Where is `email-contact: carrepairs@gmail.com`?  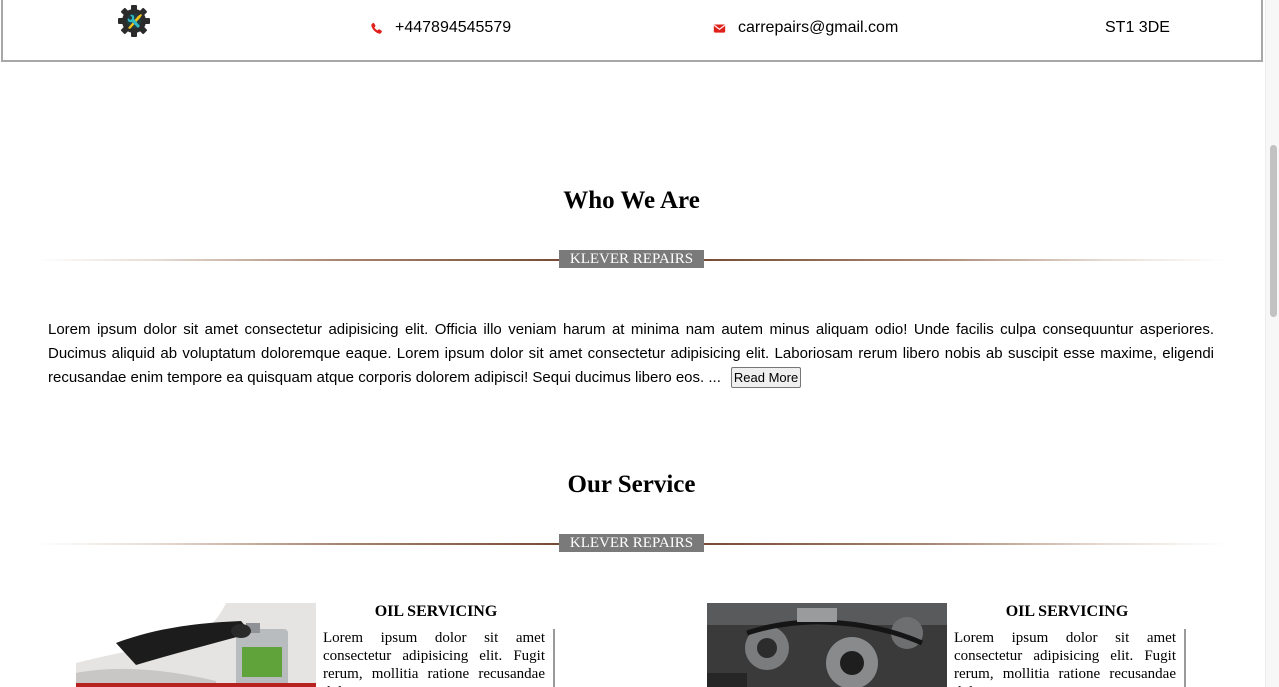 email-contact: carrepairs@gmail.com is located at coordinates (805, 28).